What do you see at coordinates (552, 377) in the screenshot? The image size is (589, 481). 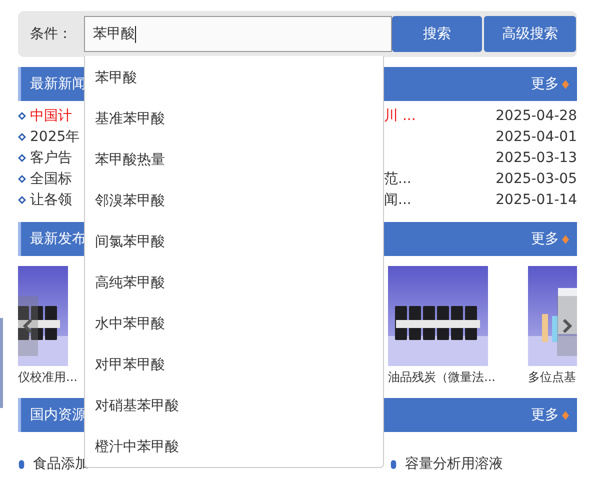 I see `product-caption: 多位点基` at bounding box center [552, 377].